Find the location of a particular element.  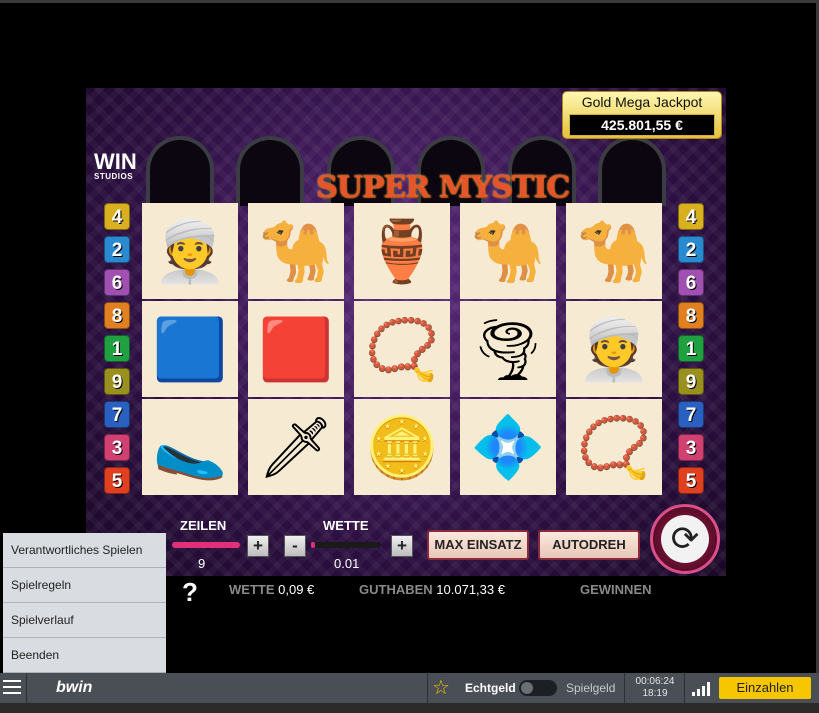

jackpot-label: Gold Mega Jackpot is located at coordinates (642, 102).